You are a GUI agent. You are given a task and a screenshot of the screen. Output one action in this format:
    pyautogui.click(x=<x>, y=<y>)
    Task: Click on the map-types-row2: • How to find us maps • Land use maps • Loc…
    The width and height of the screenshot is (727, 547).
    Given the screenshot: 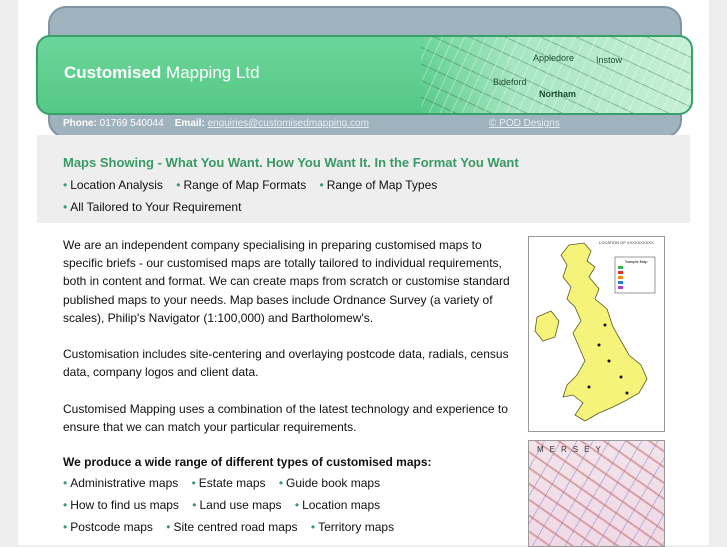 What is the action you would take?
    pyautogui.click(x=226, y=505)
    